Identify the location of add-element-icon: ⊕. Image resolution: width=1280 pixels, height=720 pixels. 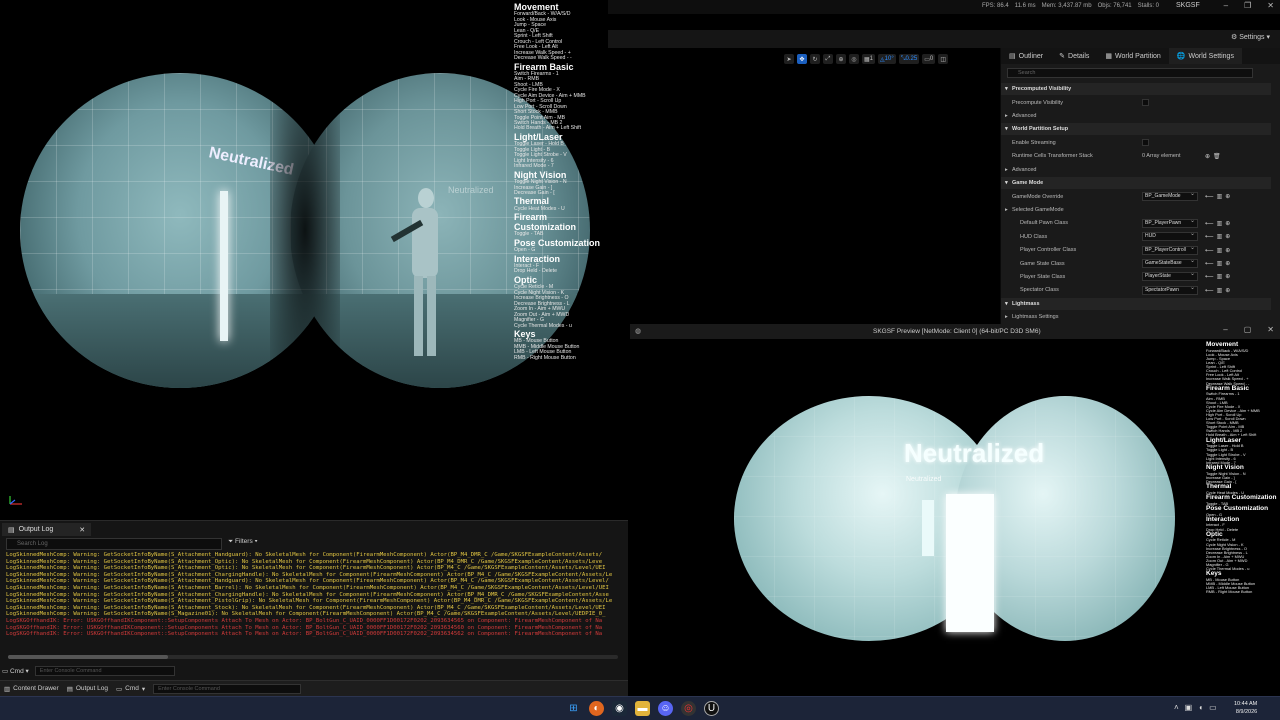
(1207, 156).